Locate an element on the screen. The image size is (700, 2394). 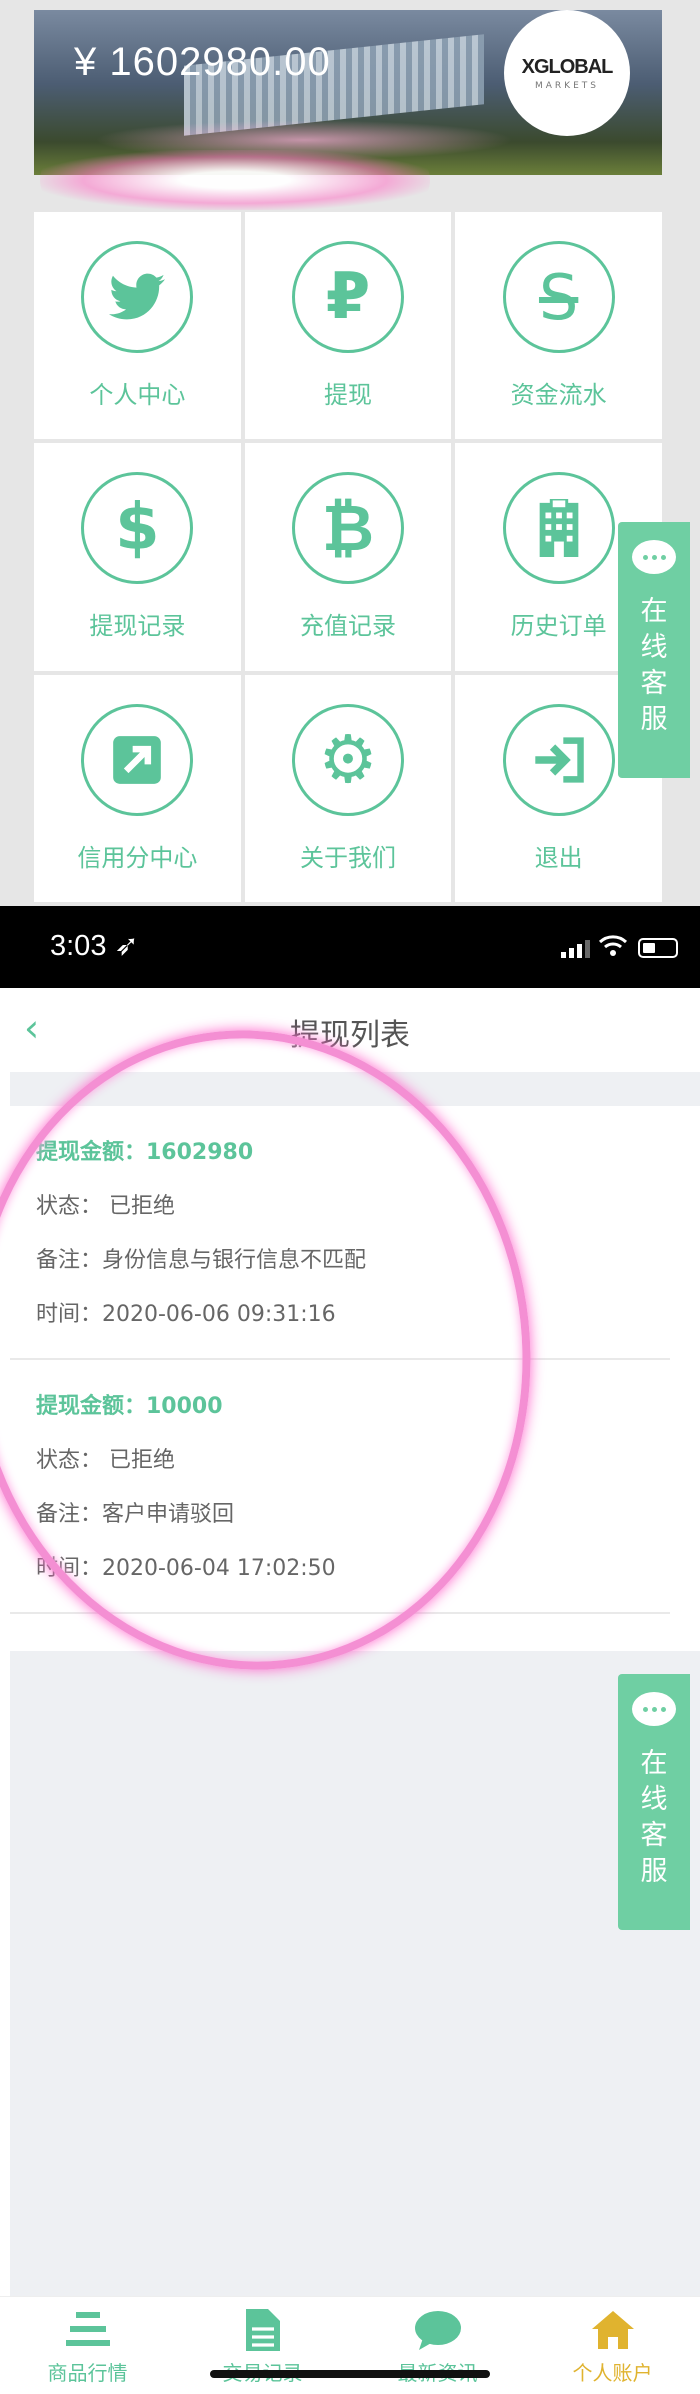
menu-item-withdraw: ₽ 提现 is located at coordinates (348, 326).